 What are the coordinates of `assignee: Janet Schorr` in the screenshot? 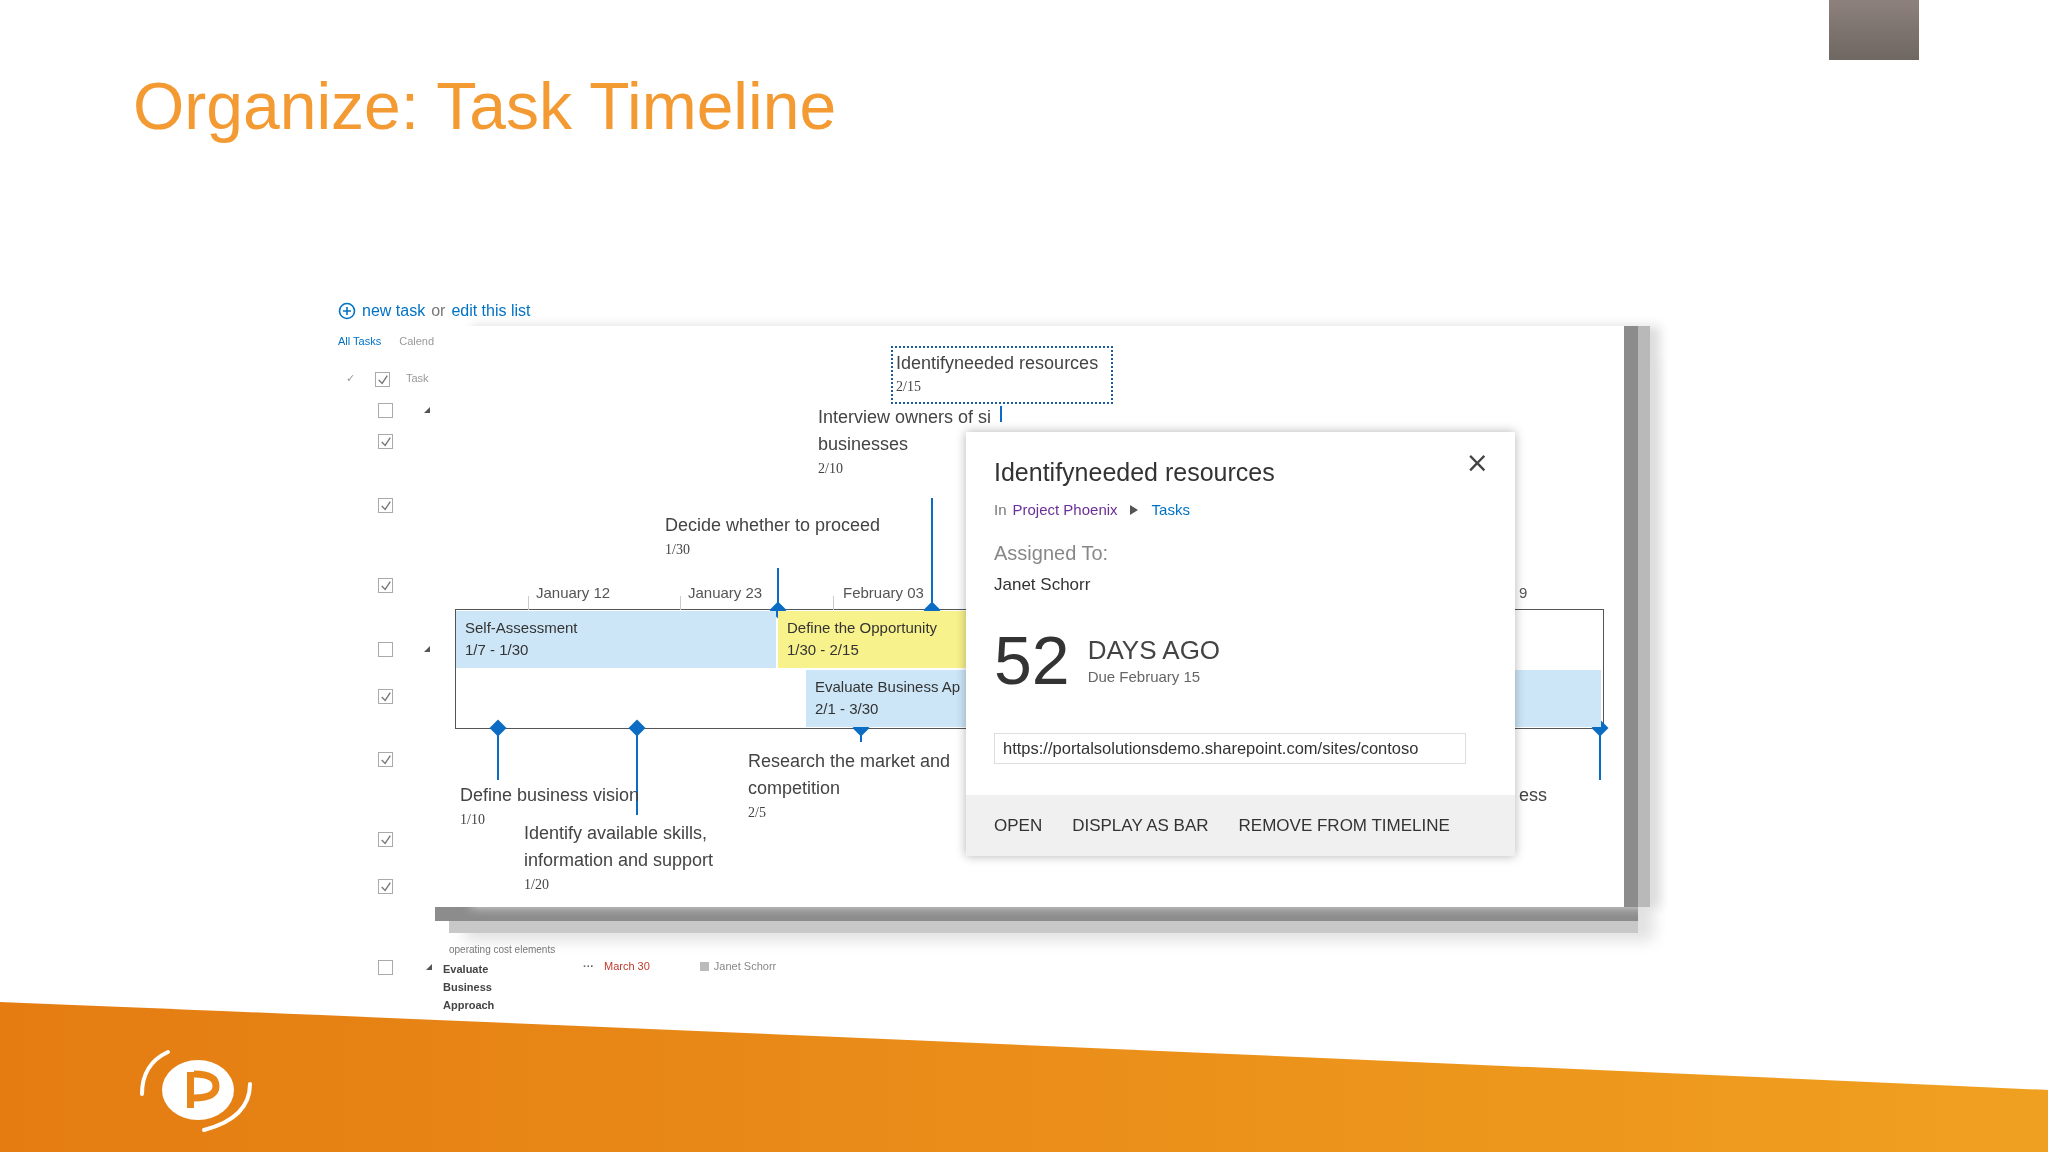 It's located at (738, 966).